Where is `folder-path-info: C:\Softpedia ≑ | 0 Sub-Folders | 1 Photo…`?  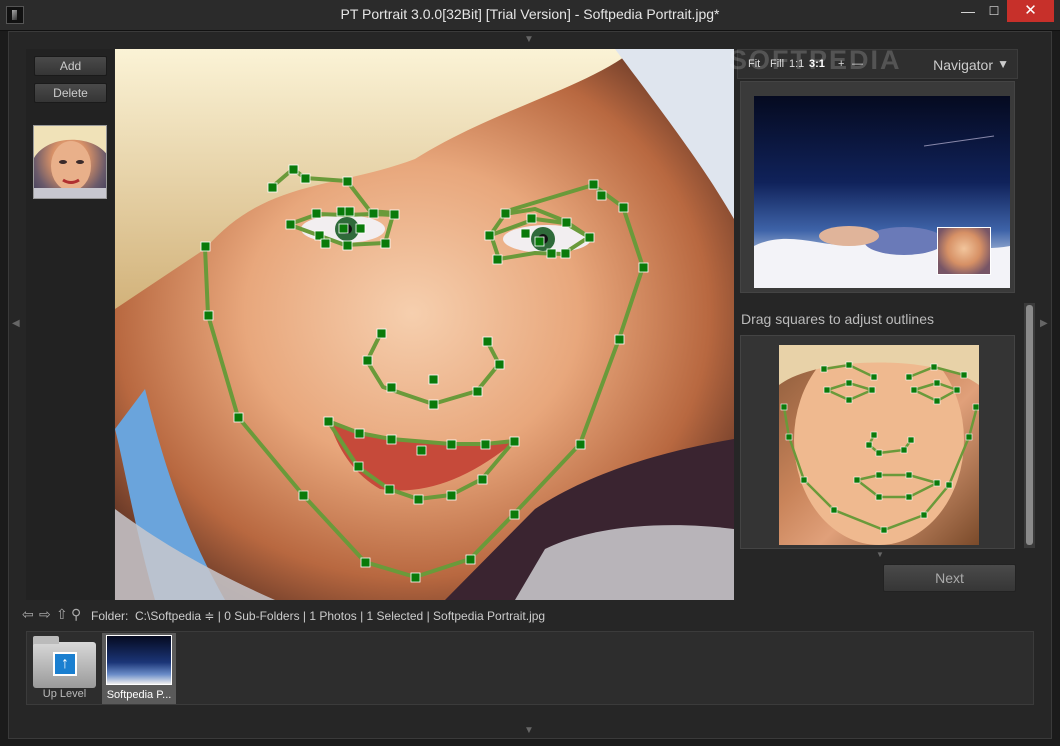 folder-path-info: C:\Softpedia ≑ | 0 Sub-Folders | 1 Photo… is located at coordinates (340, 616).